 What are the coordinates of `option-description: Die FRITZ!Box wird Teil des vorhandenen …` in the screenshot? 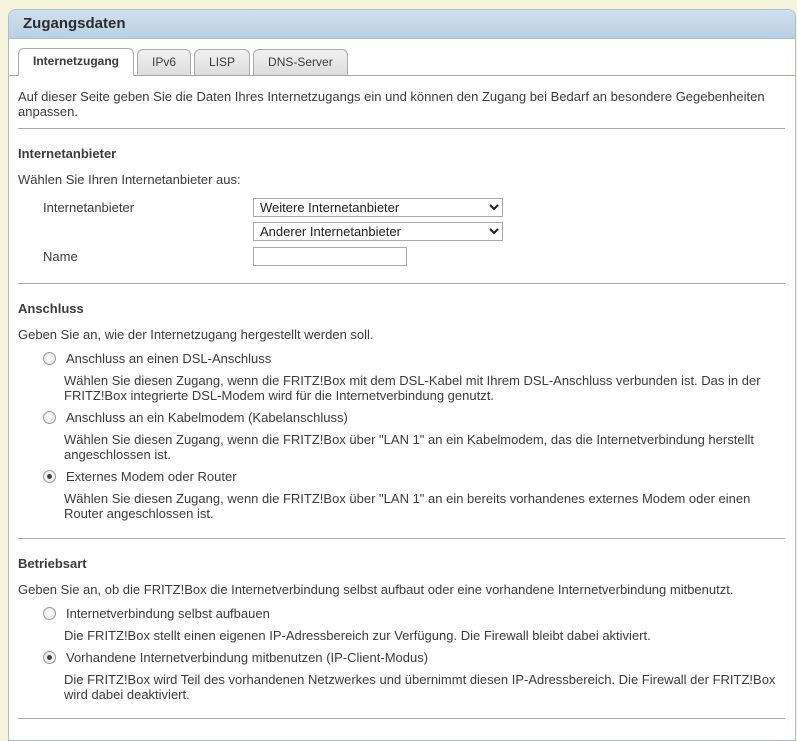 It's located at (420, 687).